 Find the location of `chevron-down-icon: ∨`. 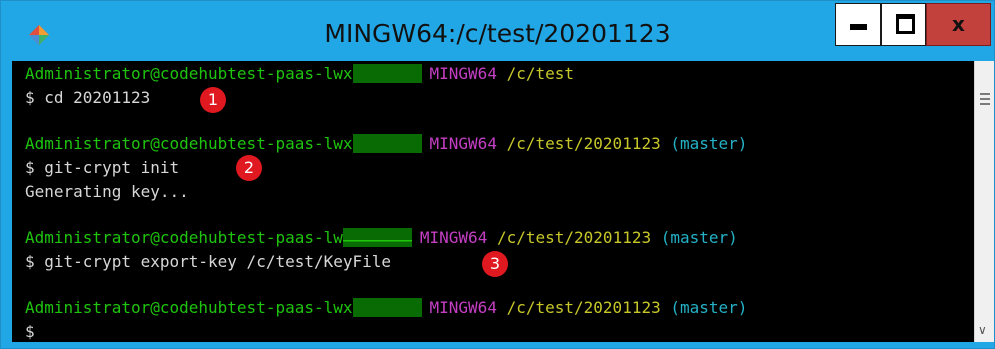

chevron-down-icon: ∨ is located at coordinates (982, 330).